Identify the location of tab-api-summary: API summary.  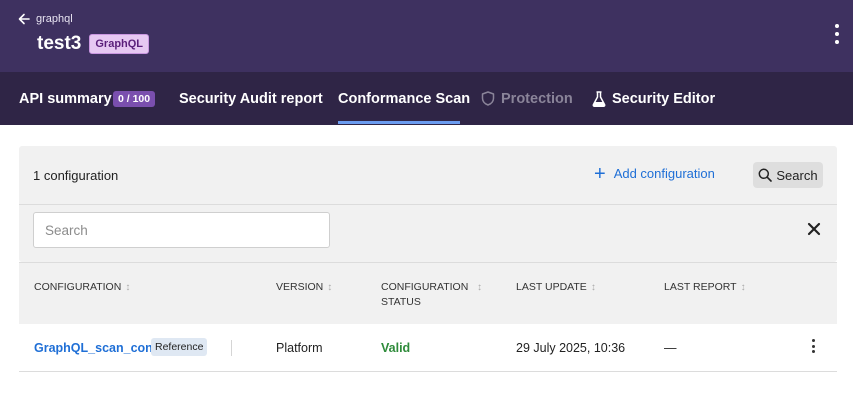
(65, 98).